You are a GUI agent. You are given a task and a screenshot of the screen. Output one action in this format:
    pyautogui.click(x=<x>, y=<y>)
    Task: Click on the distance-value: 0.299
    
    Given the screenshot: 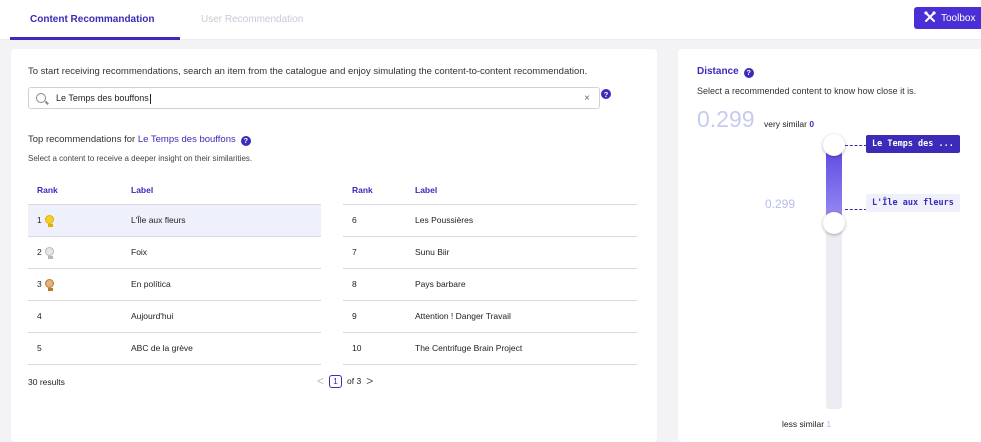 What is the action you would take?
    pyautogui.click(x=726, y=119)
    